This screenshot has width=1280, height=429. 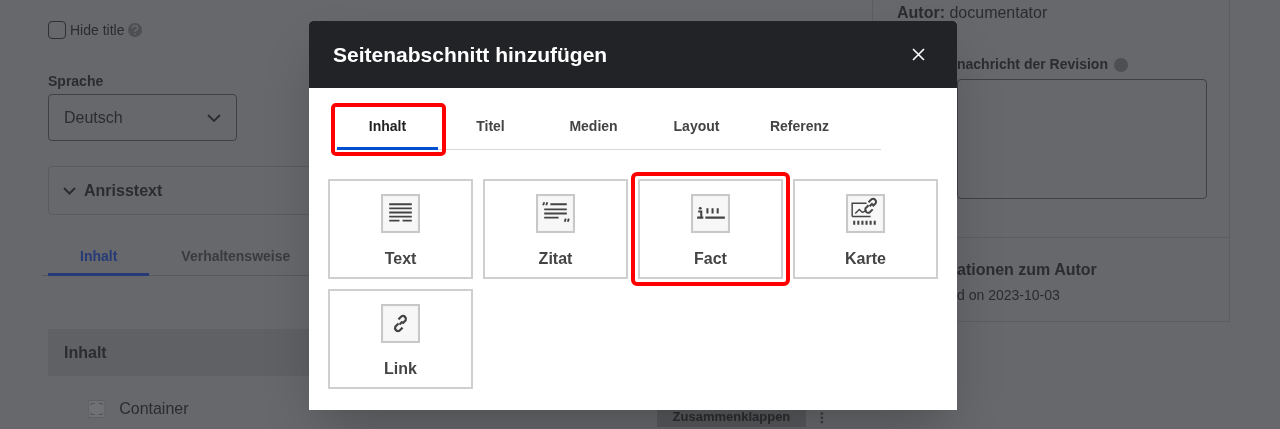 What do you see at coordinates (593, 127) in the screenshot?
I see `tab: Medien` at bounding box center [593, 127].